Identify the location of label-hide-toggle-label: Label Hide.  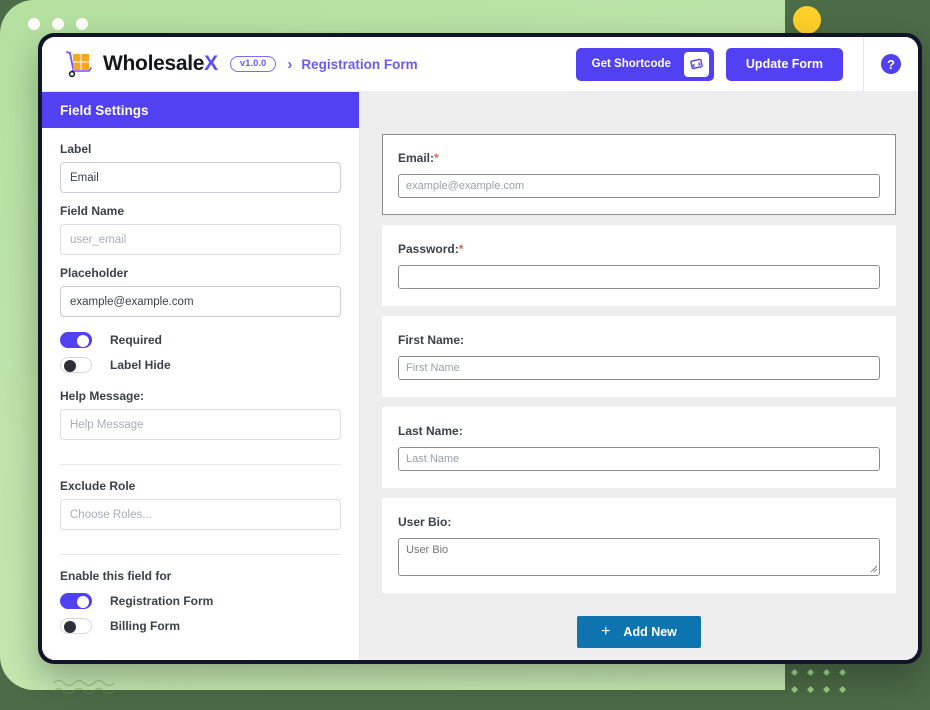
(140, 364).